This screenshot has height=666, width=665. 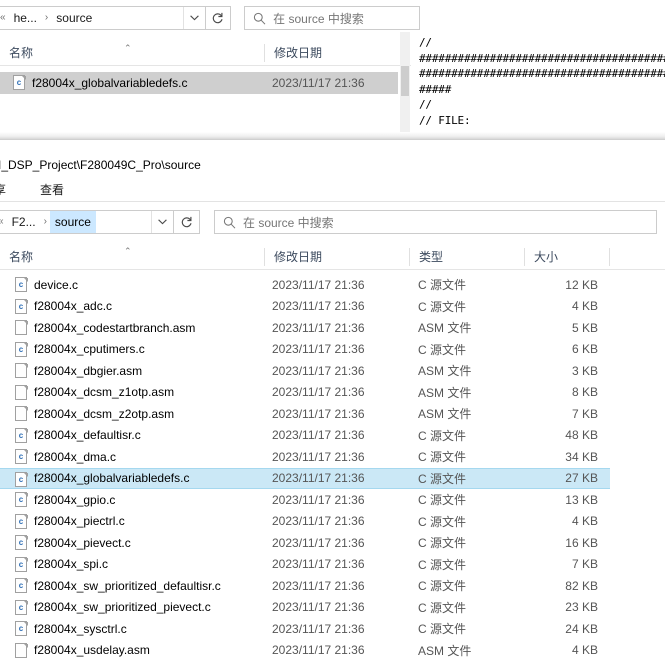 I want to click on file-size-cell: 3 KB, so click(x=584, y=370).